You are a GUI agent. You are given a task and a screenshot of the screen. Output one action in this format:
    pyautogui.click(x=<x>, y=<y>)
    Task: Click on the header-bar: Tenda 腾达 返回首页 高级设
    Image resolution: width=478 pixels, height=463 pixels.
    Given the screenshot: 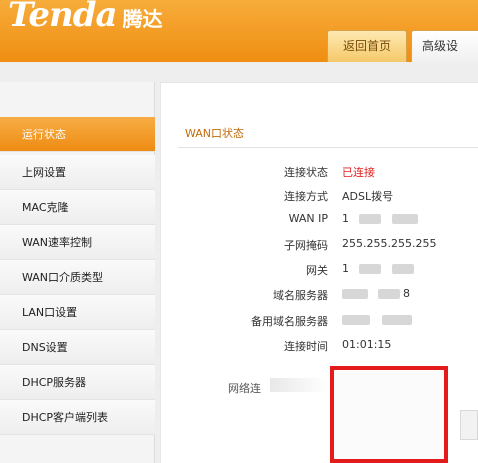 What is the action you would take?
    pyautogui.click(x=239, y=31)
    